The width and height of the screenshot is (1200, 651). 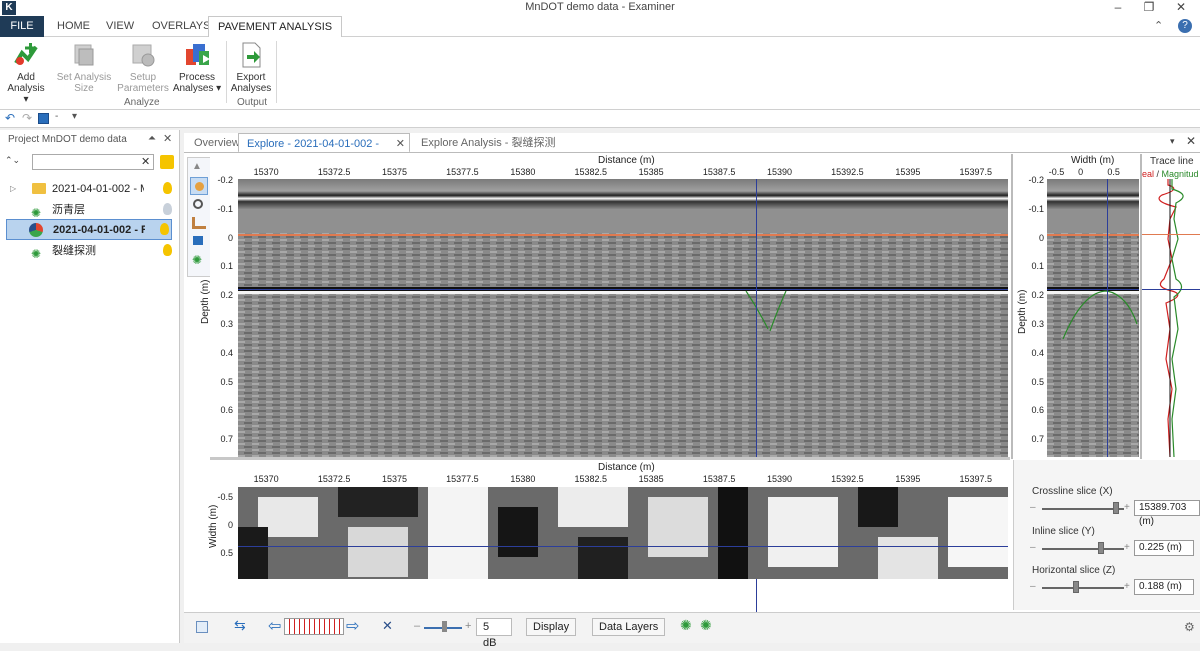 I want to click on cross-section-x-tick: 0, so click(x=1081, y=172).